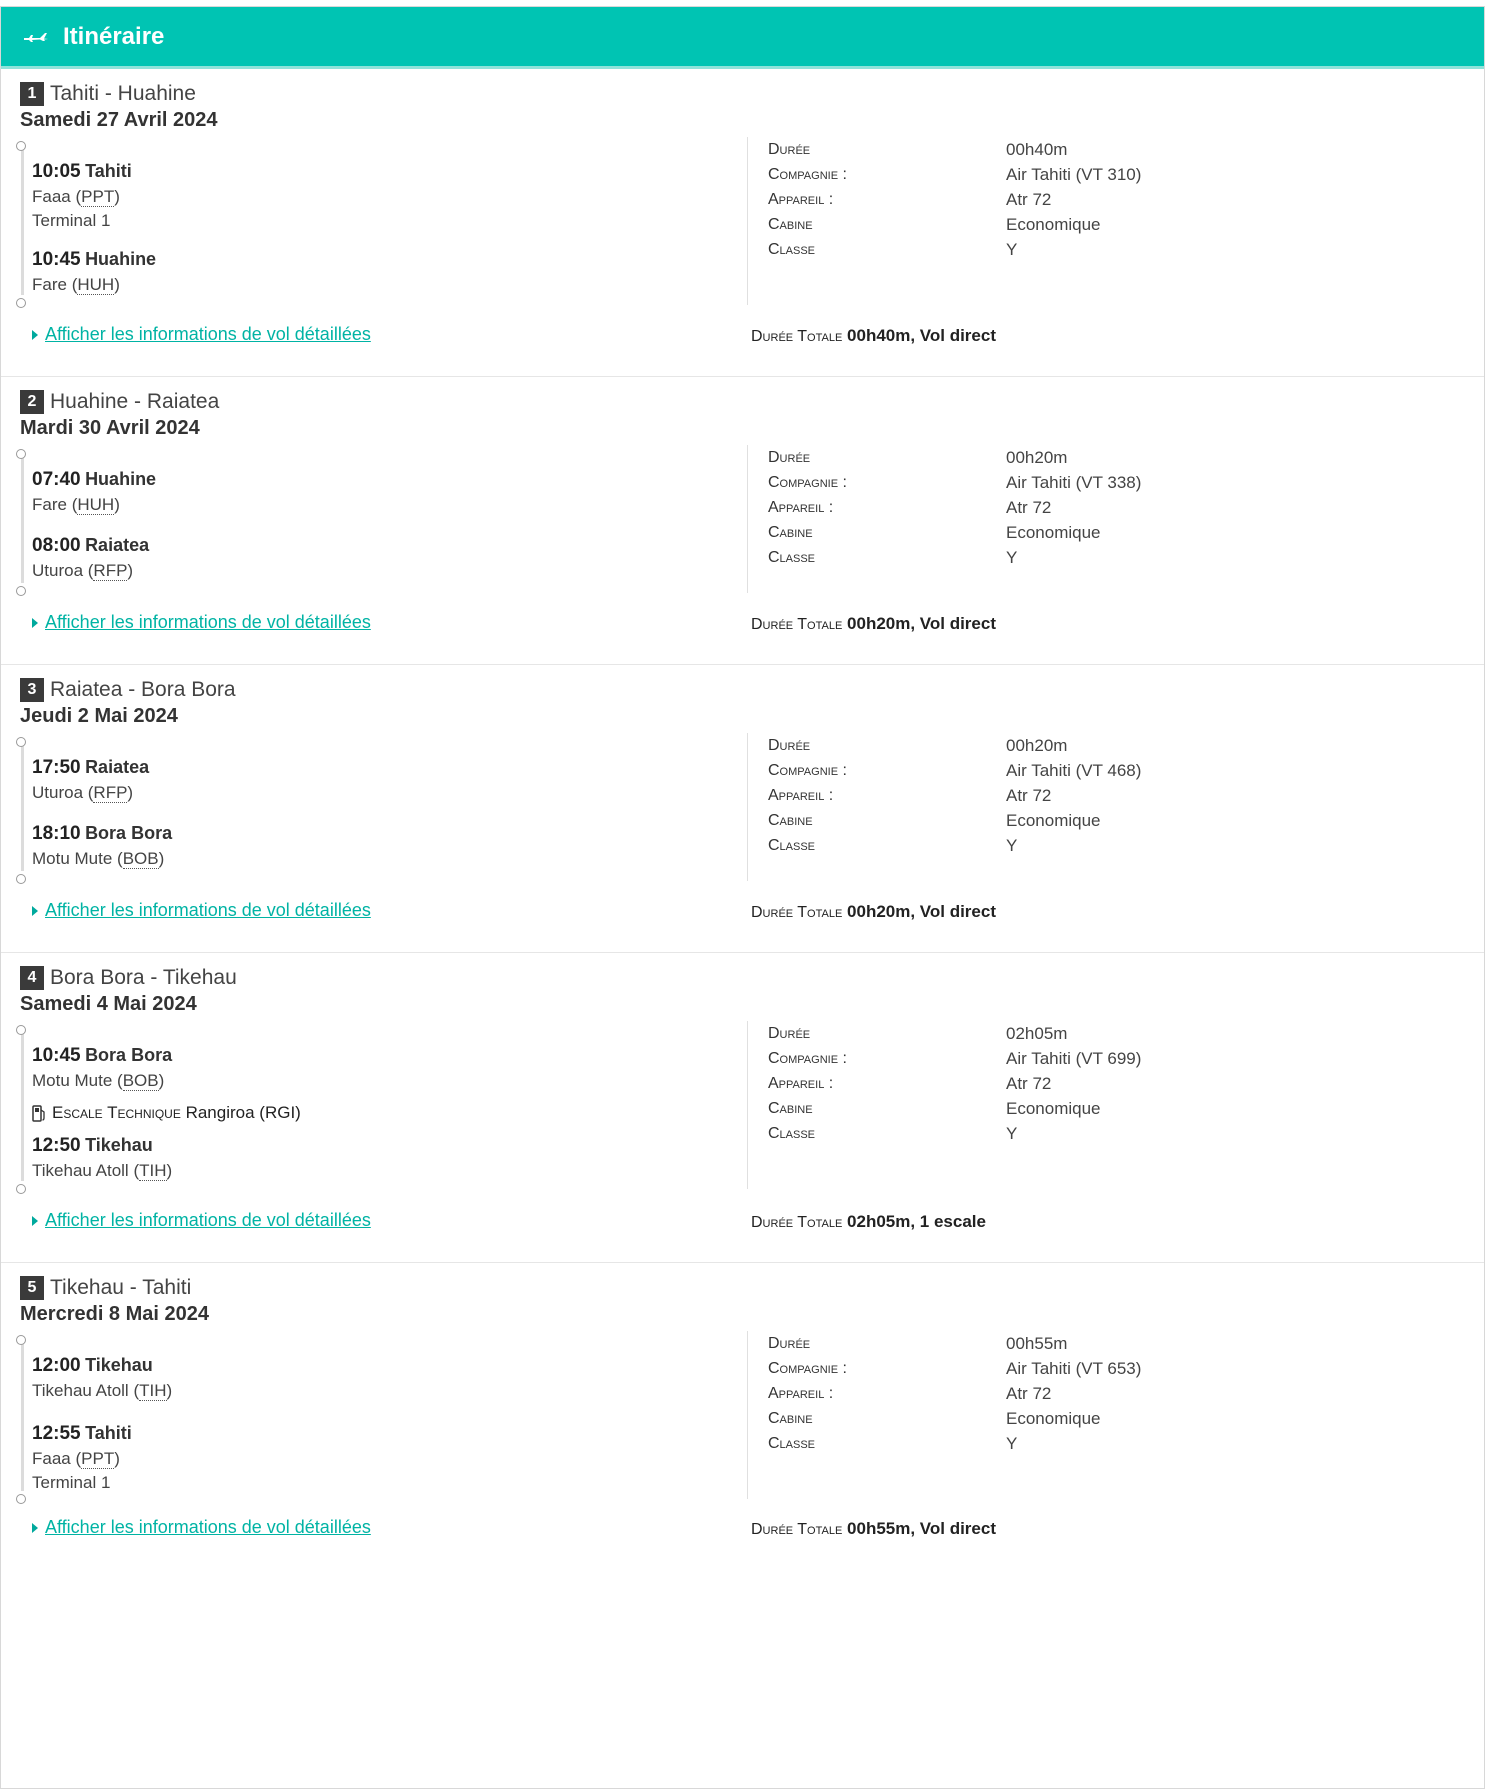 This screenshot has width=1488, height=1791. Describe the element at coordinates (807, 1368) in the screenshot. I see `airline-label: Compagnie :` at that location.